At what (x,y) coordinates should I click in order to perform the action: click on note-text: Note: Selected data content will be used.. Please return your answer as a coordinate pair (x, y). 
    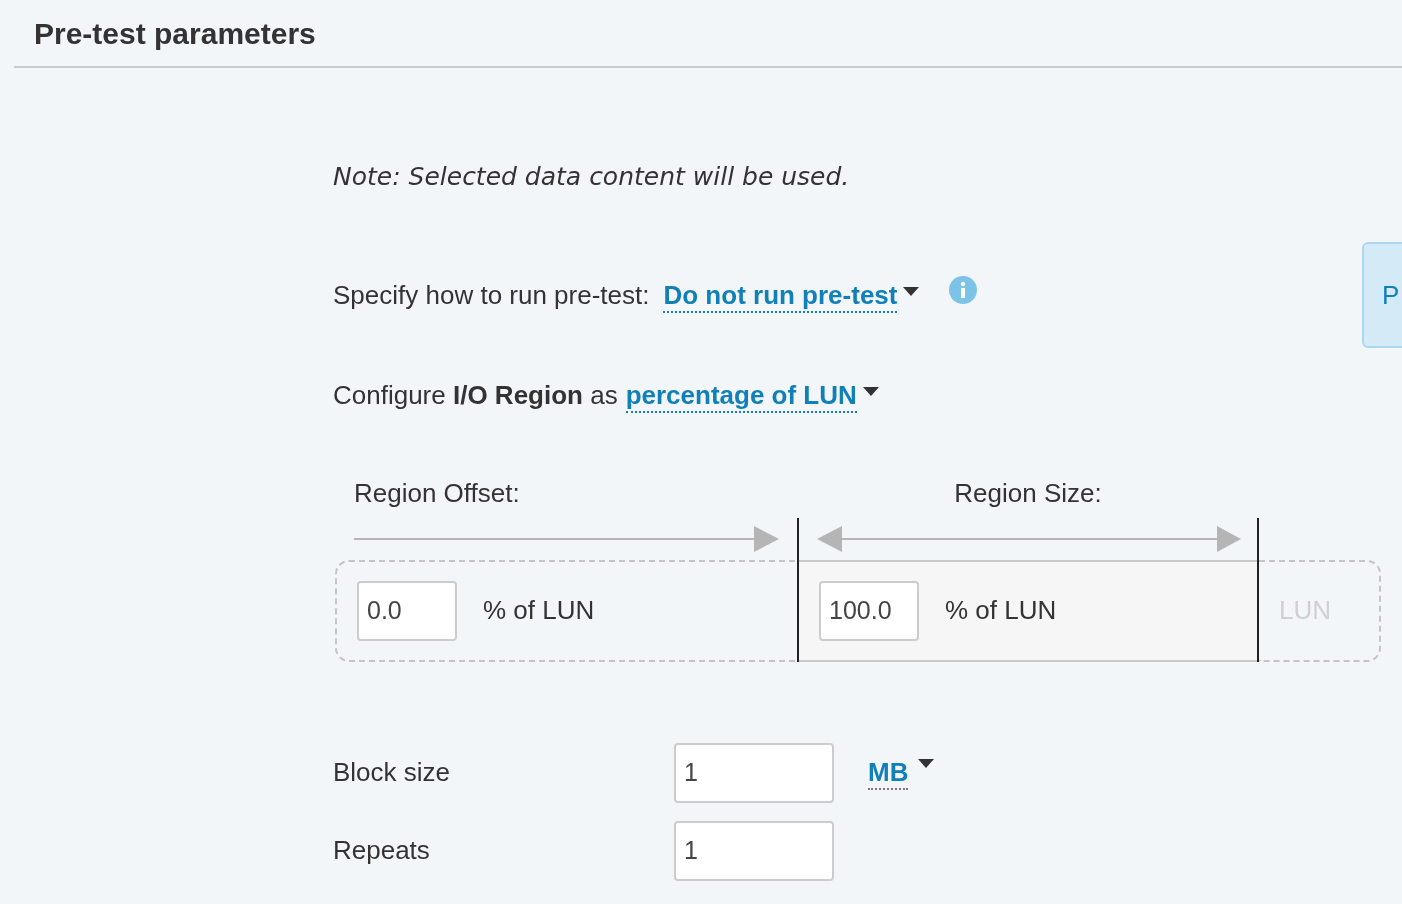
    Looking at the image, I should click on (592, 177).